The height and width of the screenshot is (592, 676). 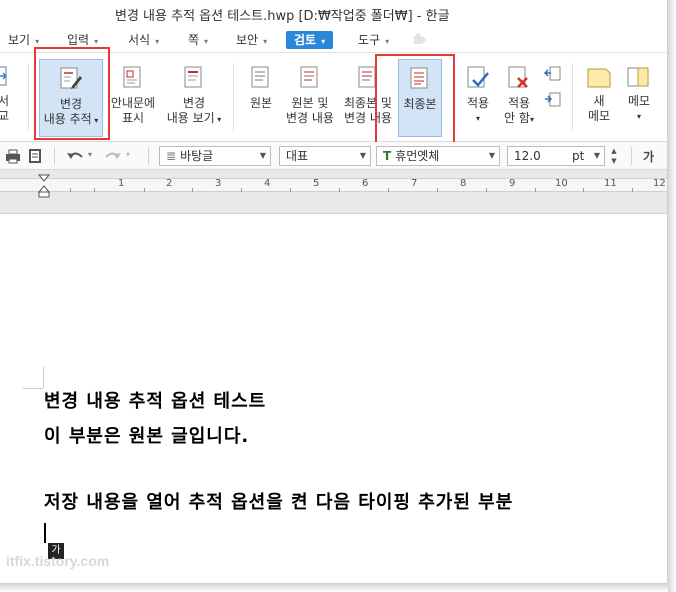 I want to click on original-and-changes-button: 원본 및 변경 내용, so click(x=310, y=98).